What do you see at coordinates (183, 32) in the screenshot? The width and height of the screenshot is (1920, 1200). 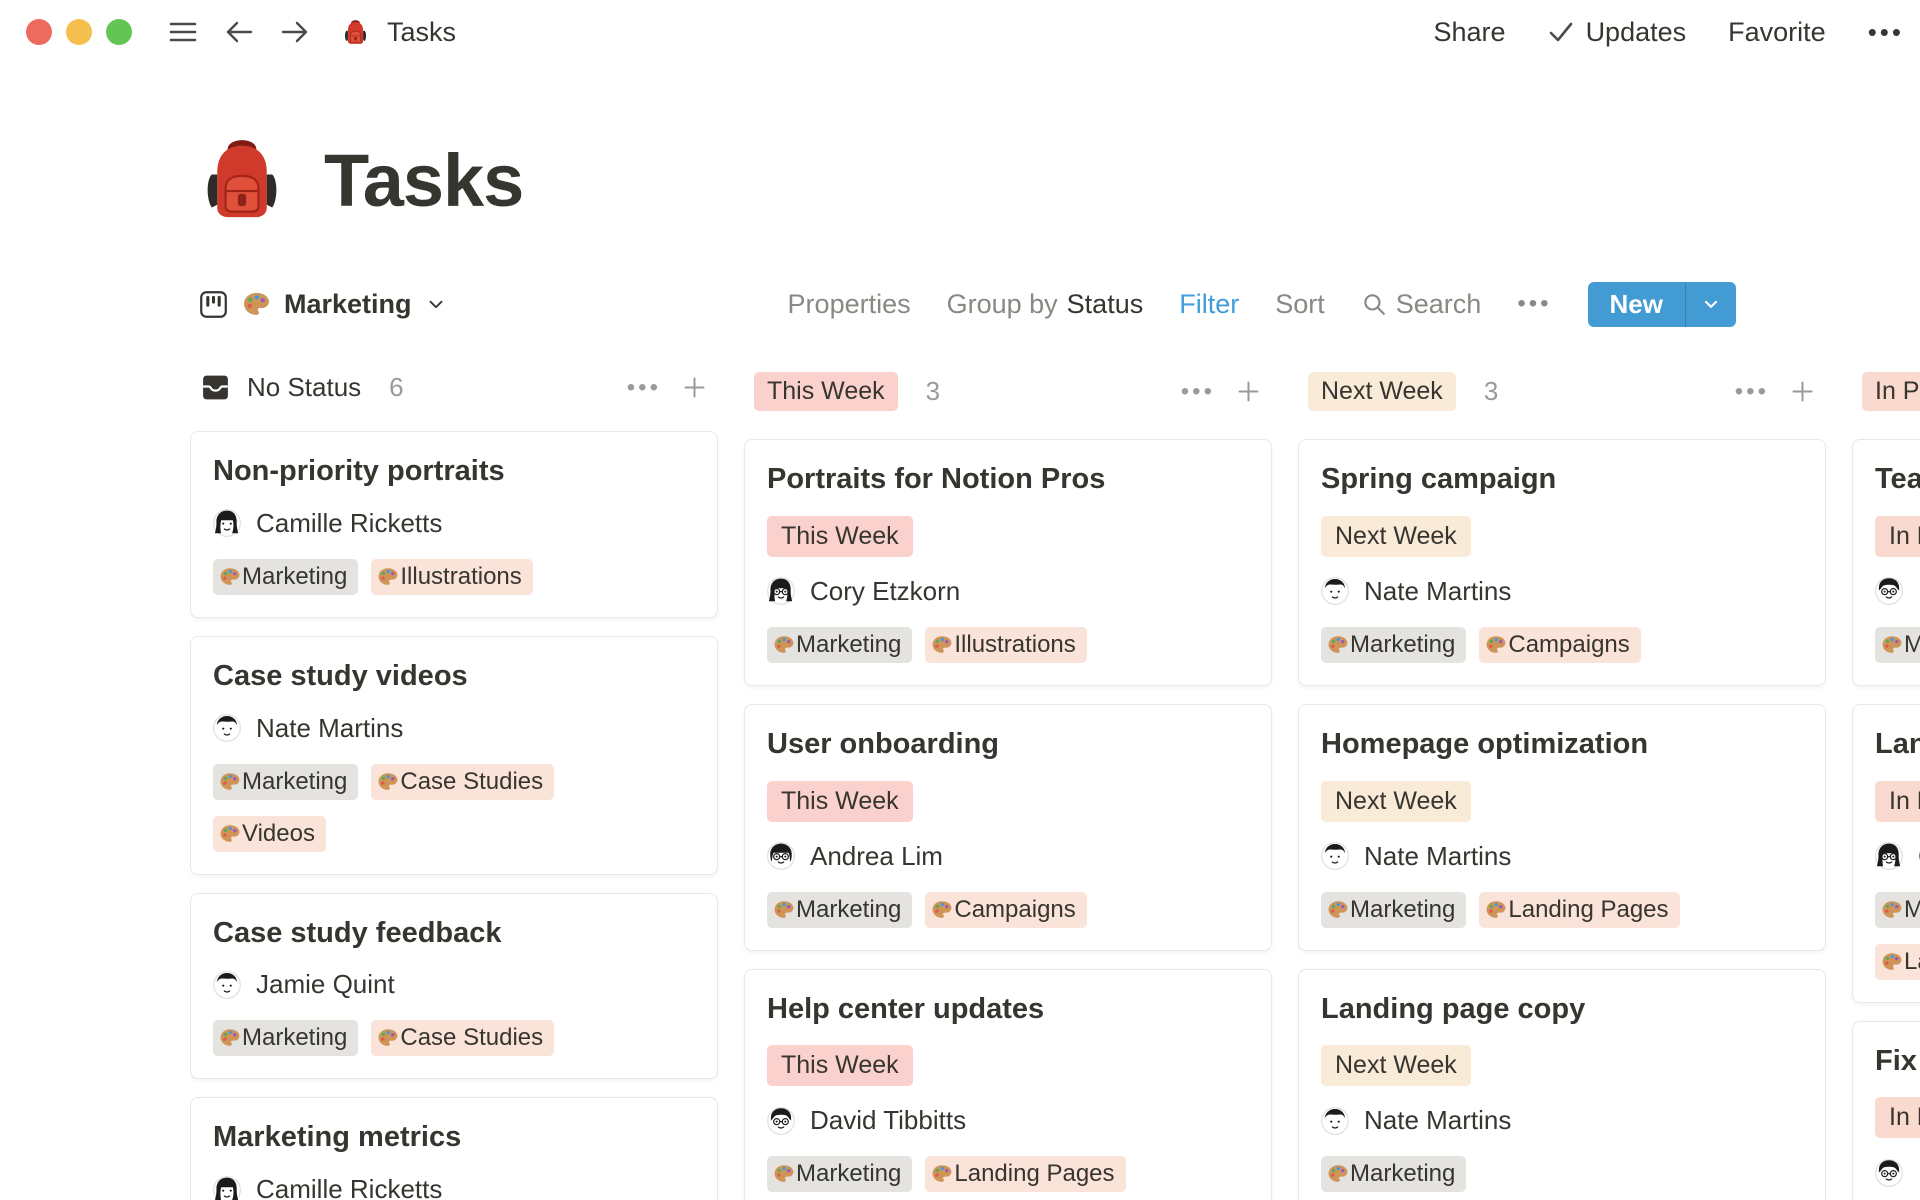 I see `sidebar-toggle-icon` at bounding box center [183, 32].